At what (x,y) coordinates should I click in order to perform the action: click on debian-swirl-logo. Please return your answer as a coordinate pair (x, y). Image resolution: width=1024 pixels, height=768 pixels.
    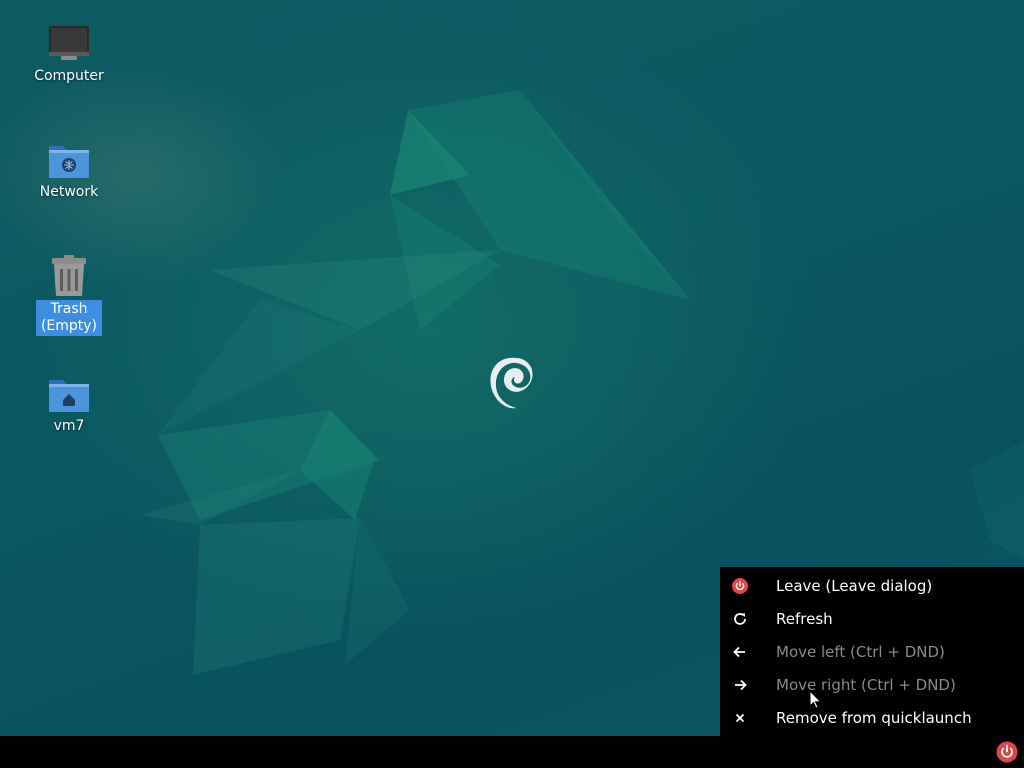
    Looking at the image, I should click on (511, 383).